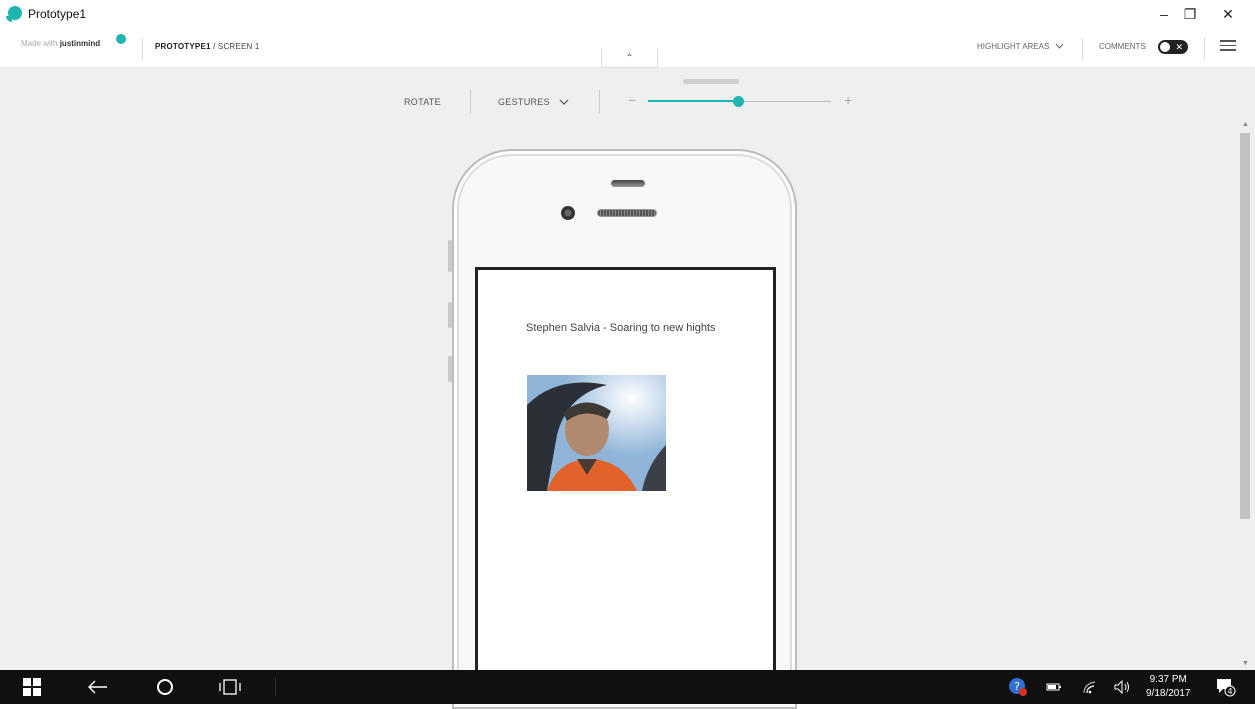 The height and width of the screenshot is (709, 1255). I want to click on cockpit-photo-illustration, so click(596, 433).